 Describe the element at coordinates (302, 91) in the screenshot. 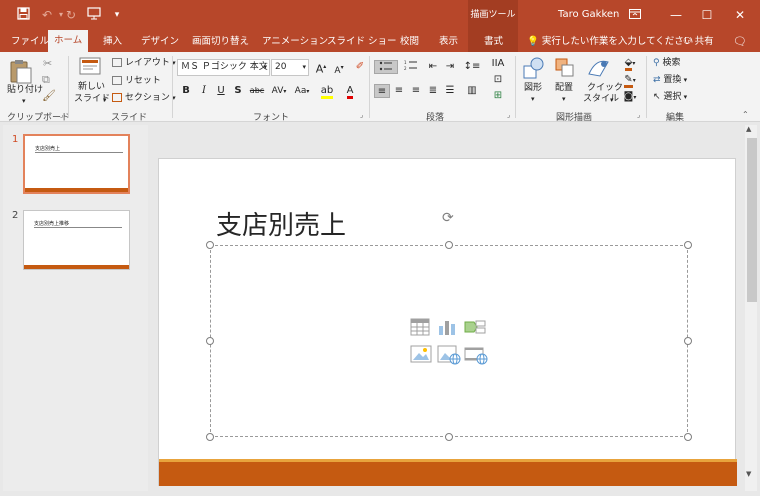

I see `change-case-button: Aa▾` at that location.